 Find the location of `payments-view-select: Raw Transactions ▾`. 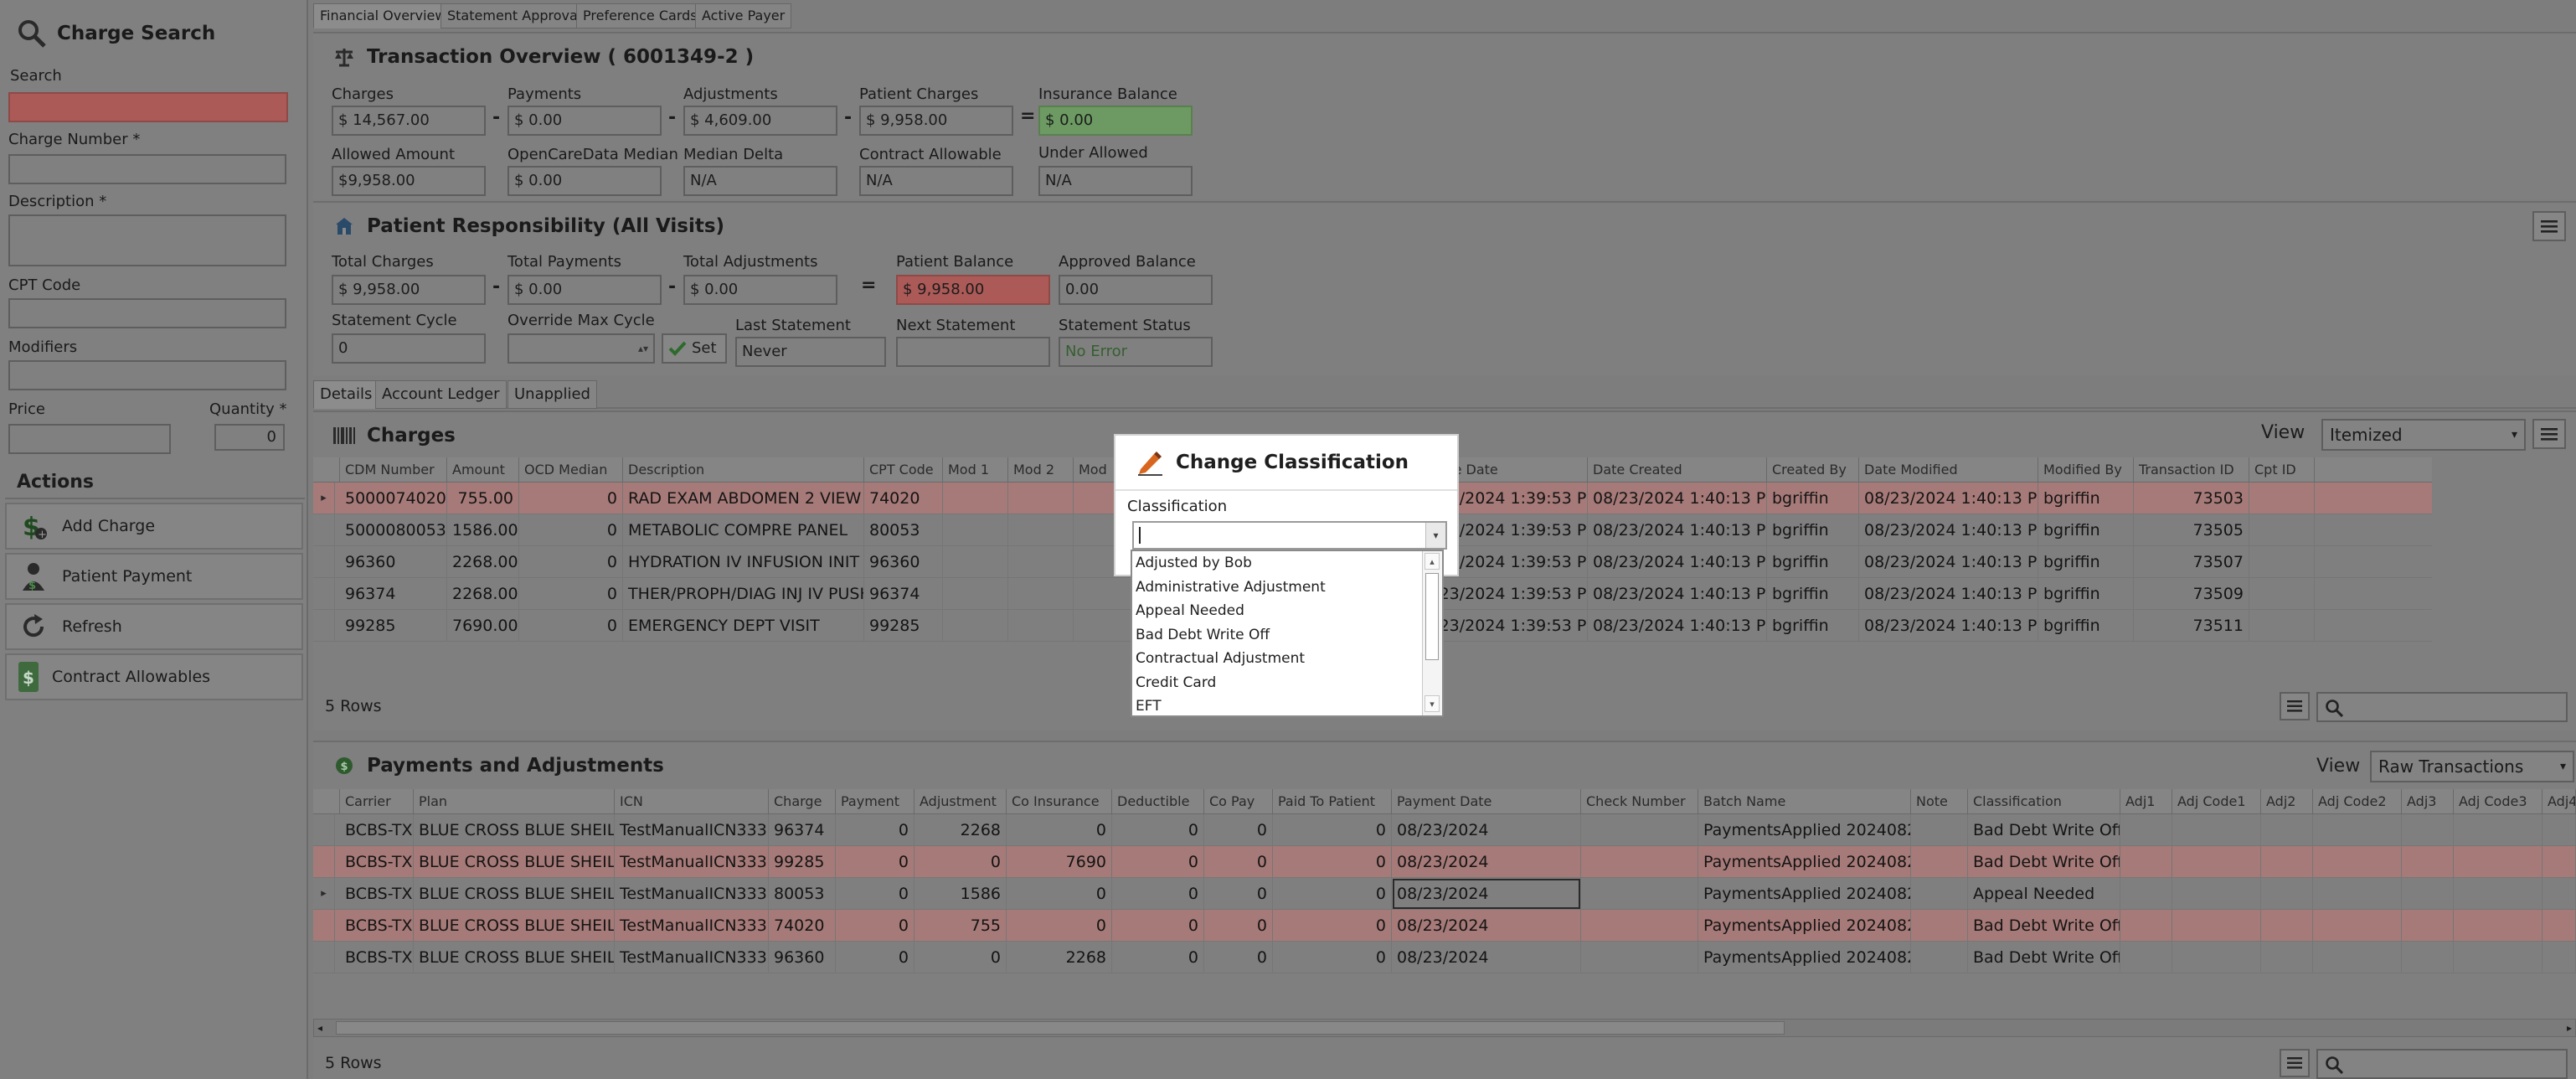

payments-view-select: Raw Transactions ▾ is located at coordinates (2472, 766).